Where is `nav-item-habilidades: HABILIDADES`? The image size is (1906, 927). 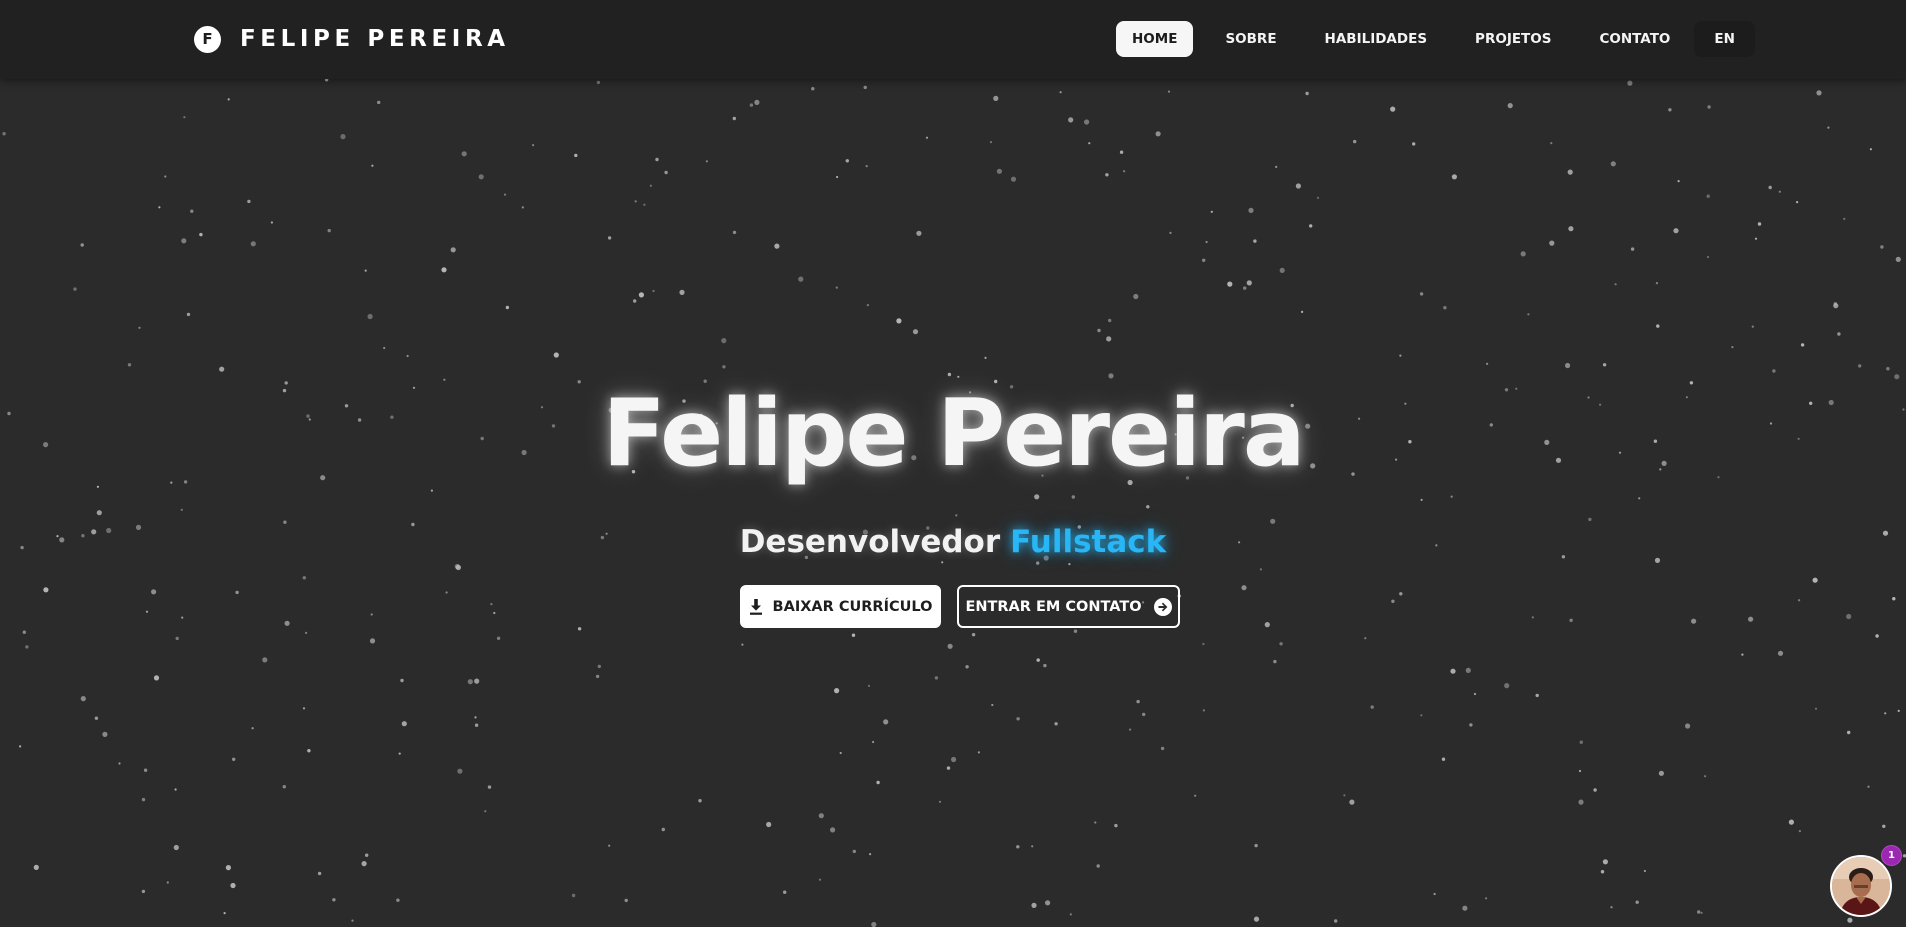
nav-item-habilidades: HABILIDADES is located at coordinates (1376, 39).